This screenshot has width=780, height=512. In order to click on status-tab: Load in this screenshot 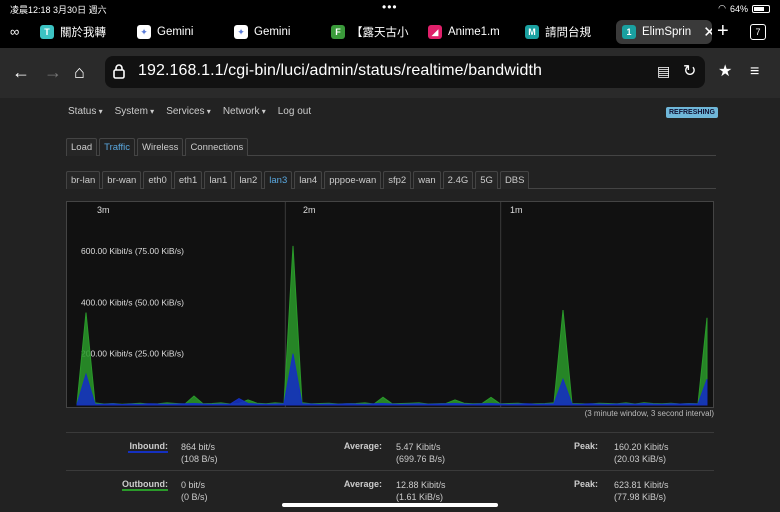, I will do `click(82, 147)`.